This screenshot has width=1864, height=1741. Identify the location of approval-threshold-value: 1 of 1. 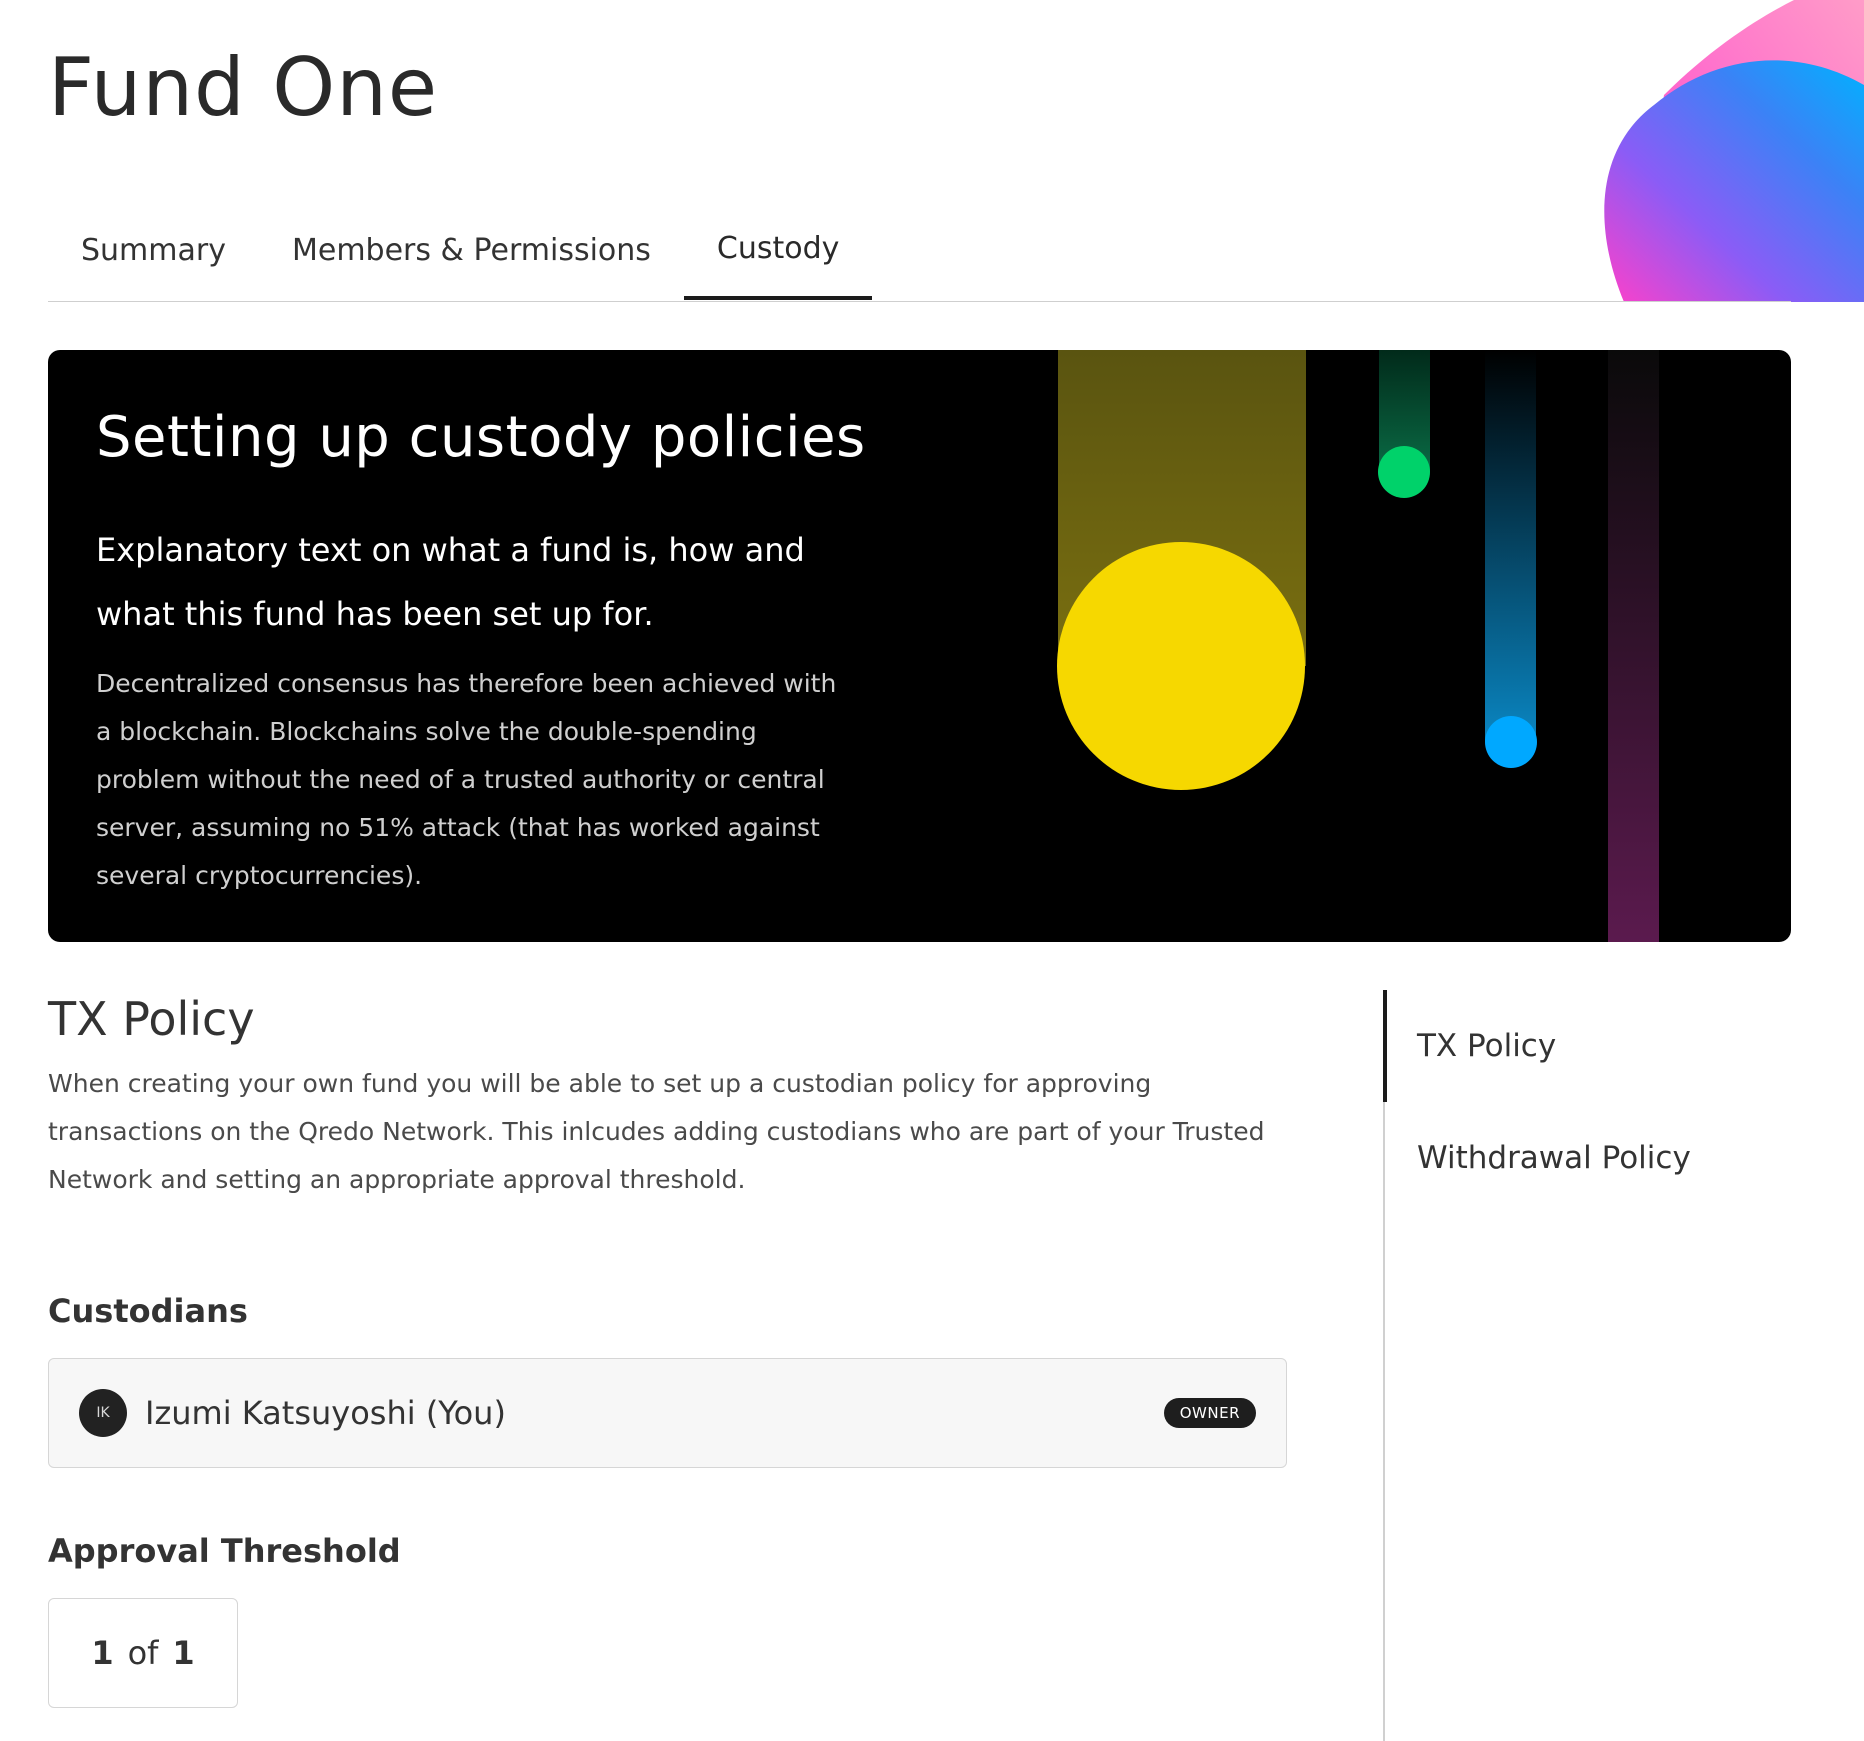
(143, 1653).